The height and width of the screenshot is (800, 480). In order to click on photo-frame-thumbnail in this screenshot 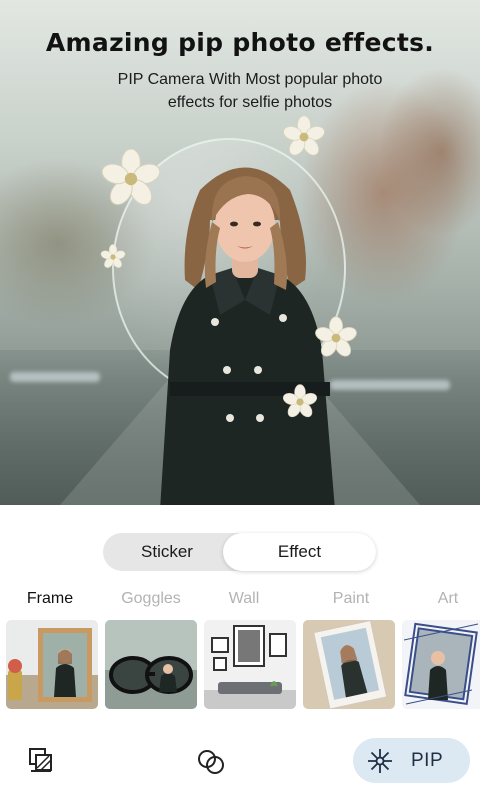, I will do `click(52, 664)`.